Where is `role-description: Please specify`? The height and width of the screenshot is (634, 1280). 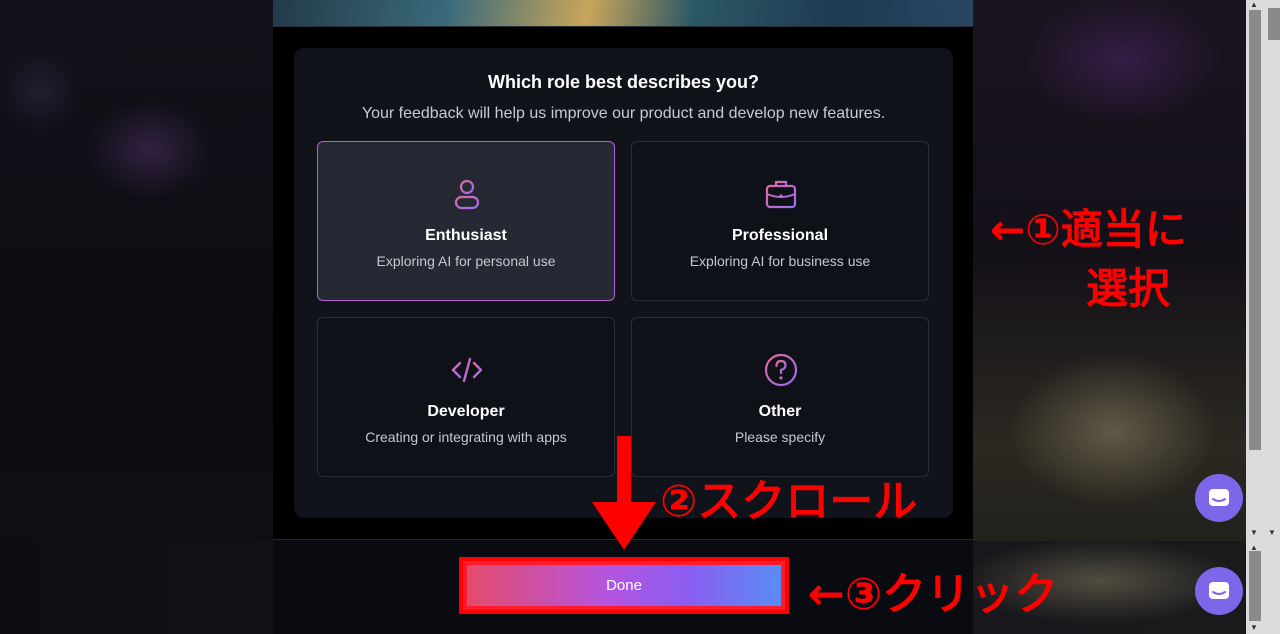
role-description: Please specify is located at coordinates (780, 437).